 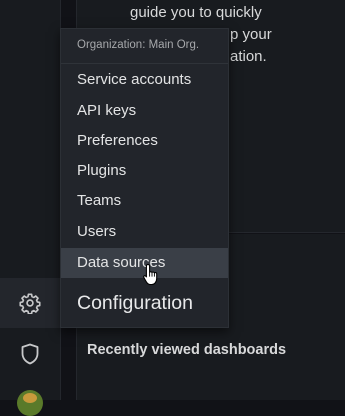 I want to click on gear-icon, so click(x=30, y=303).